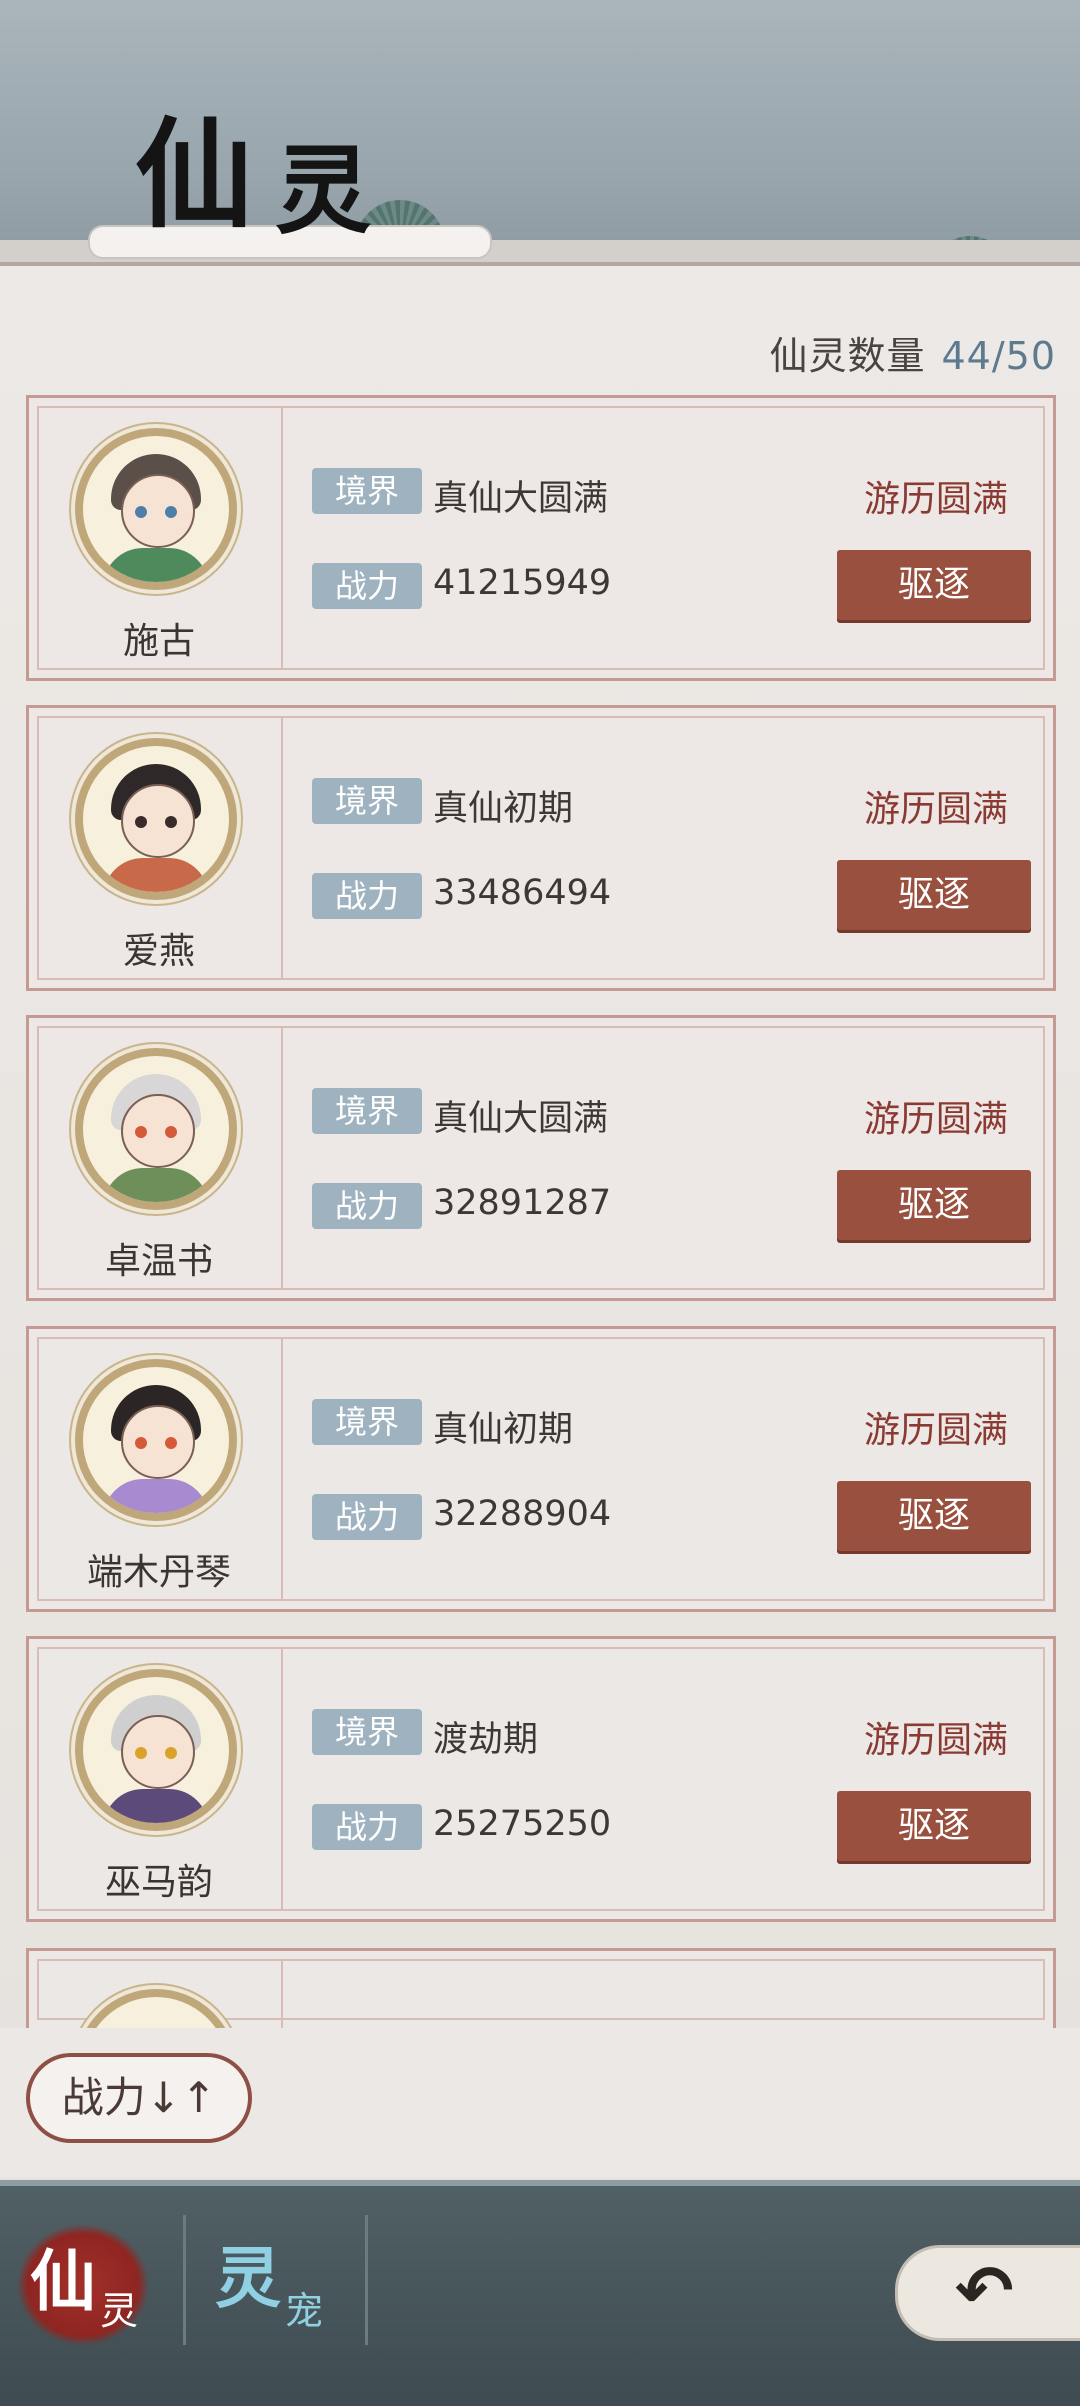 This screenshot has width=1080, height=2406. Describe the element at coordinates (541, 1158) in the screenshot. I see `spirit-card: 卓温书 境界 真仙大圆满 战力 32891287 游历圆满 驱逐` at that location.